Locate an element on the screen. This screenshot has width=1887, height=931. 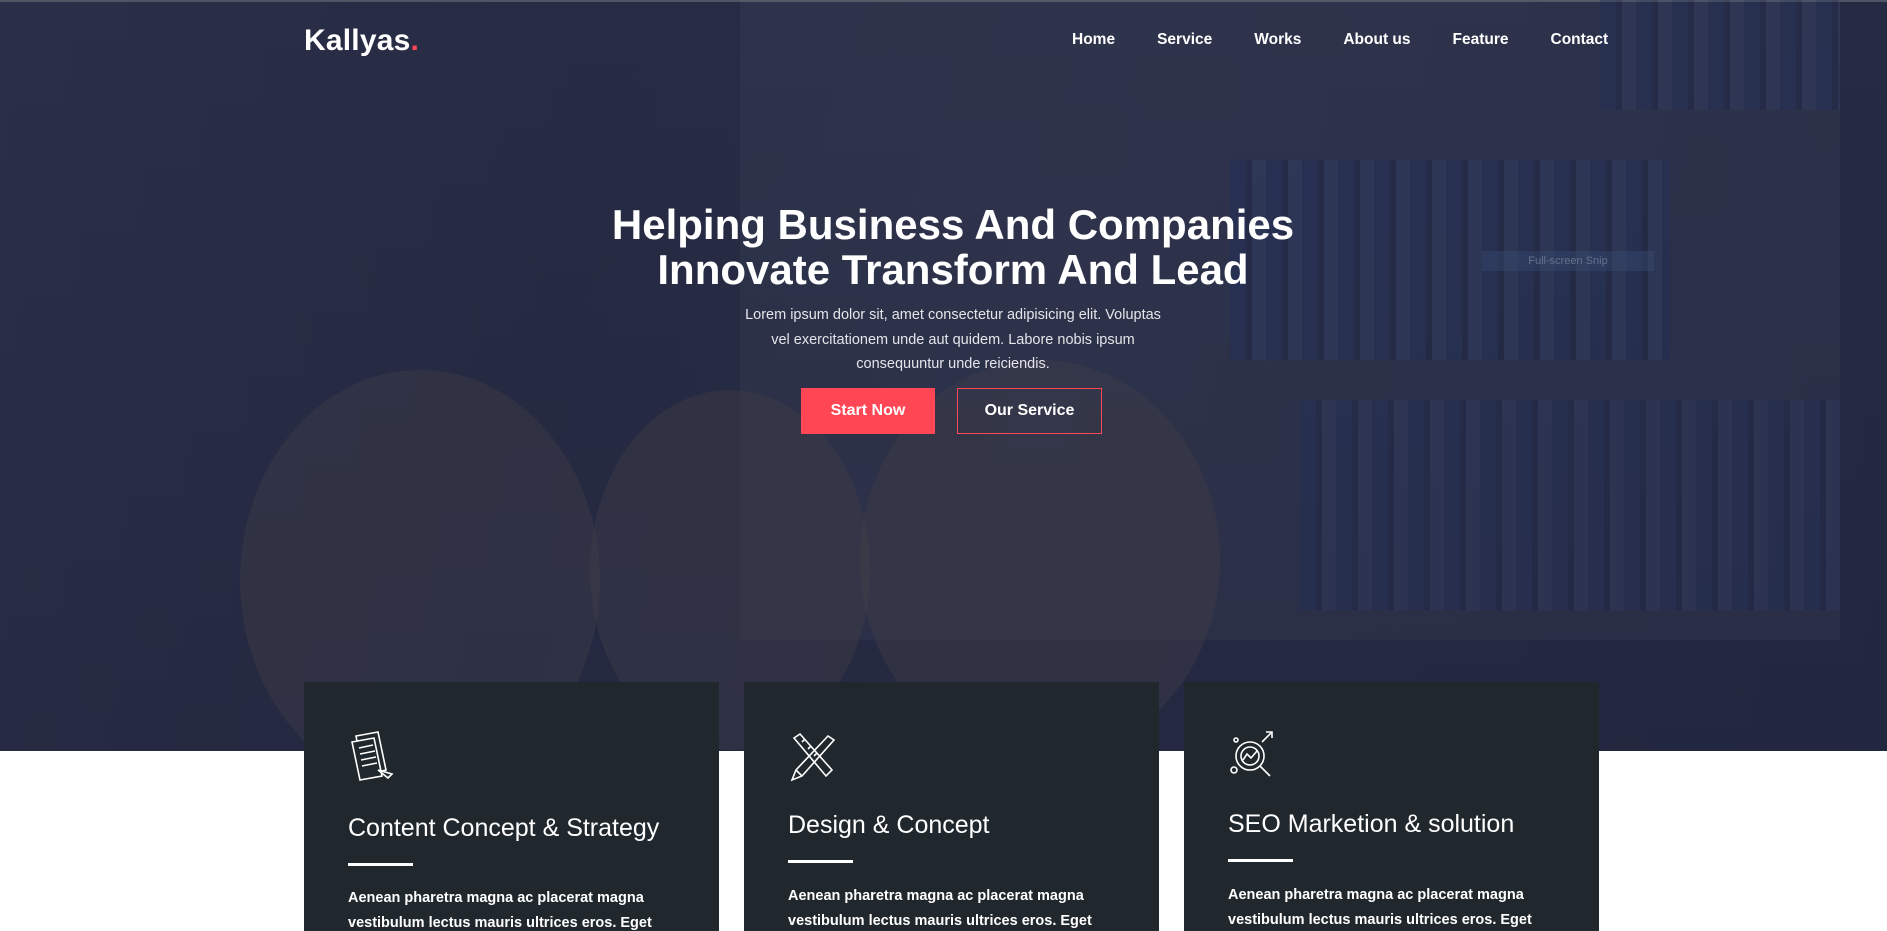
logo-text: Kallyas is located at coordinates (357, 40).